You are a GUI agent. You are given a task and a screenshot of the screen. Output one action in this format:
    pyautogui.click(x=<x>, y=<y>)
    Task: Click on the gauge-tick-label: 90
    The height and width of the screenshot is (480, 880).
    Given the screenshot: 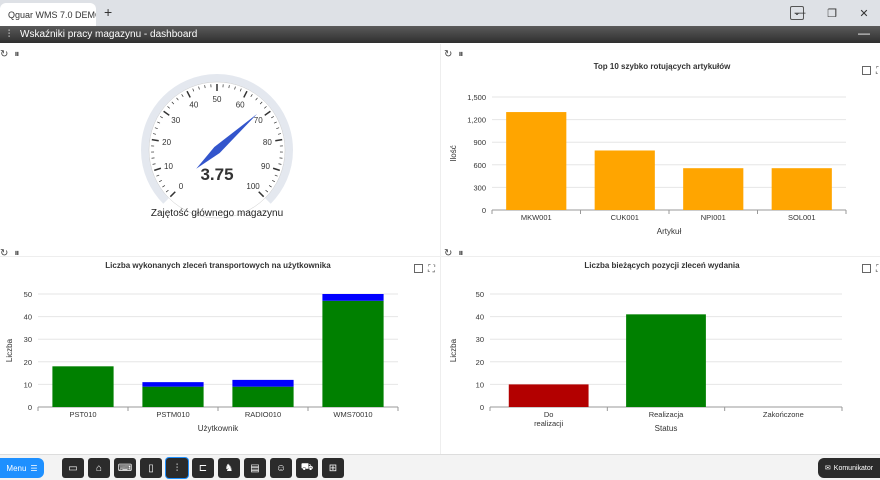 What is the action you would take?
    pyautogui.click(x=265, y=166)
    